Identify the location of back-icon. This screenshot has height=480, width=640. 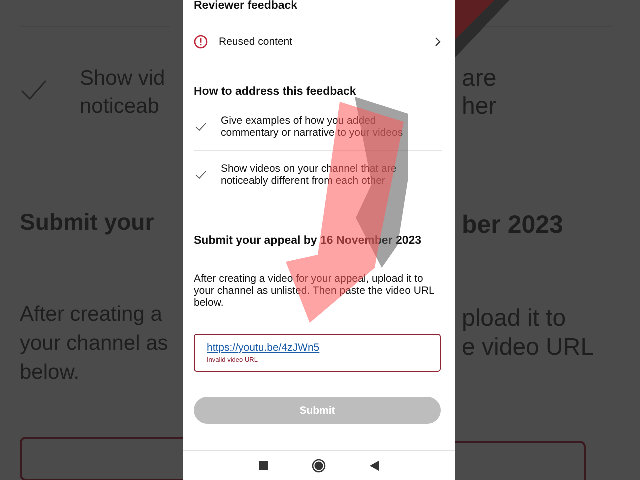
(374, 465).